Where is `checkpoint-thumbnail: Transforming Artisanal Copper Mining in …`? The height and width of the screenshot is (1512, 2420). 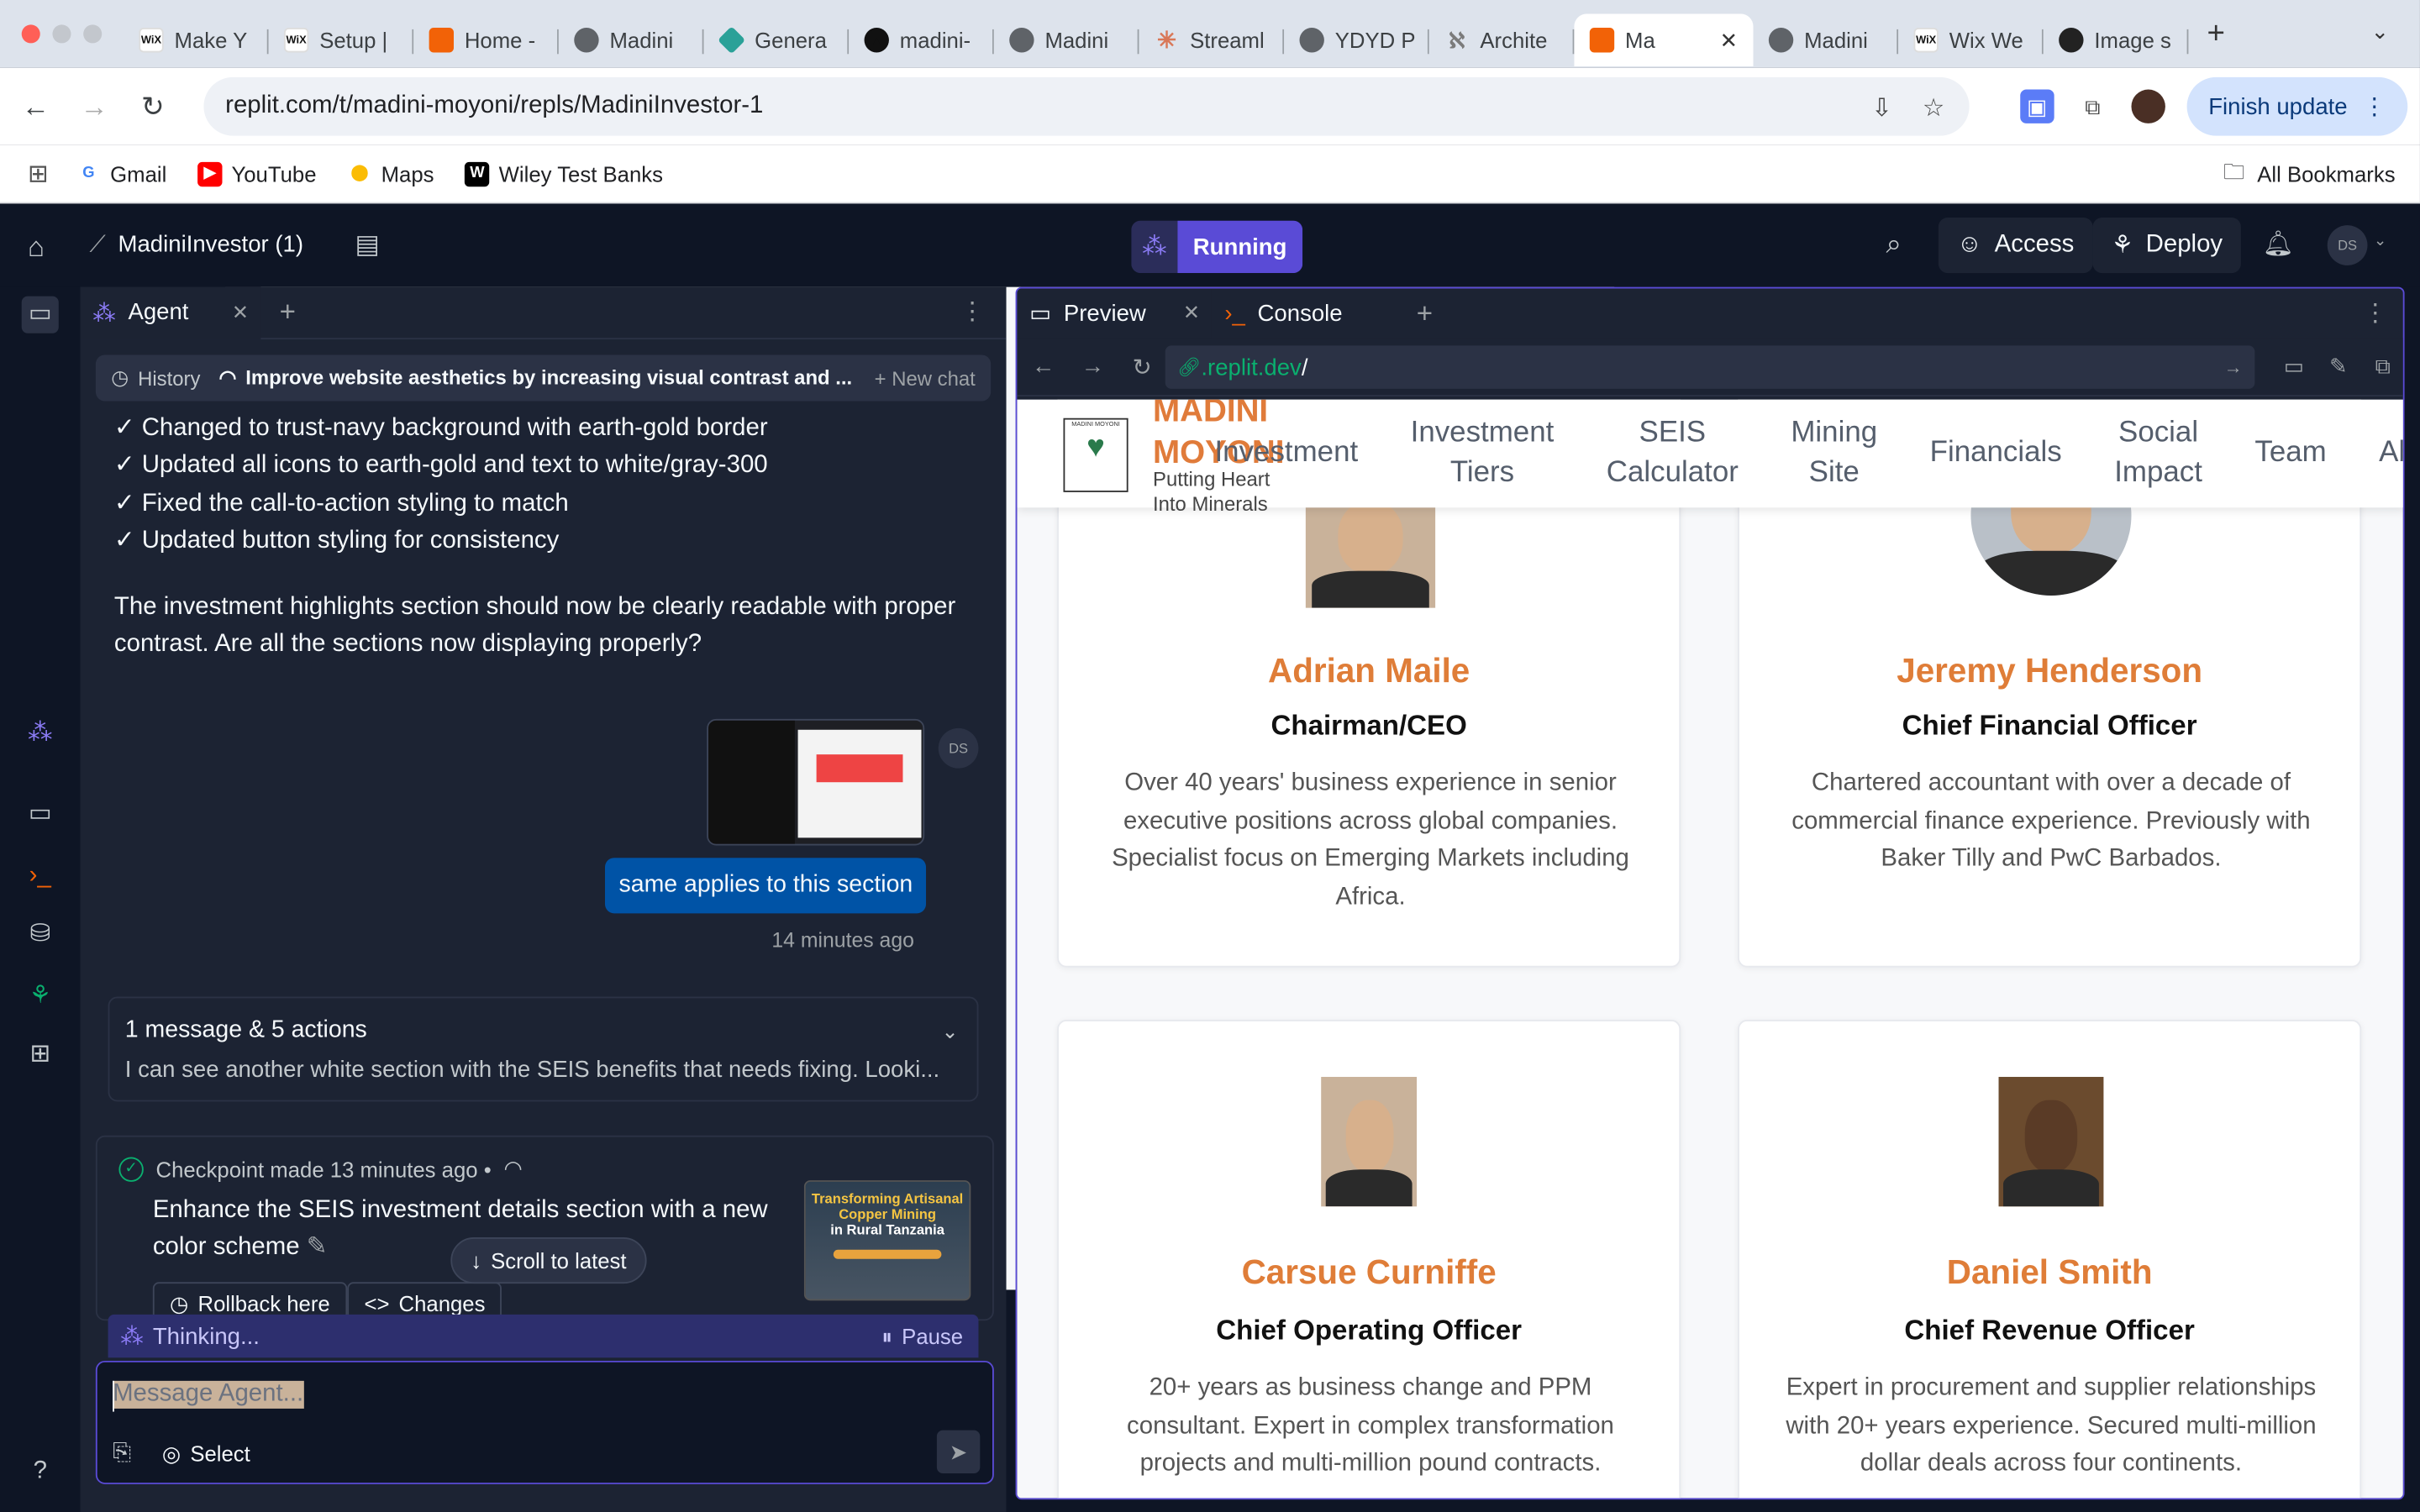
checkpoint-thumbnail: Transforming Artisanal Copper Mining in … is located at coordinates (887, 1240).